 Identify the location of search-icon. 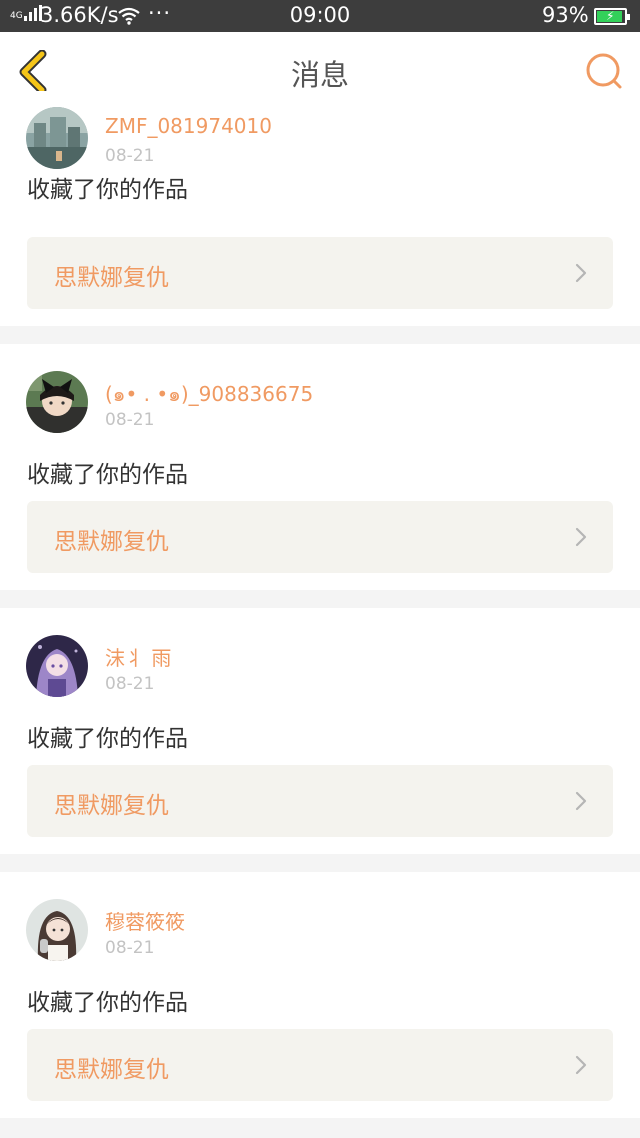
(604, 71).